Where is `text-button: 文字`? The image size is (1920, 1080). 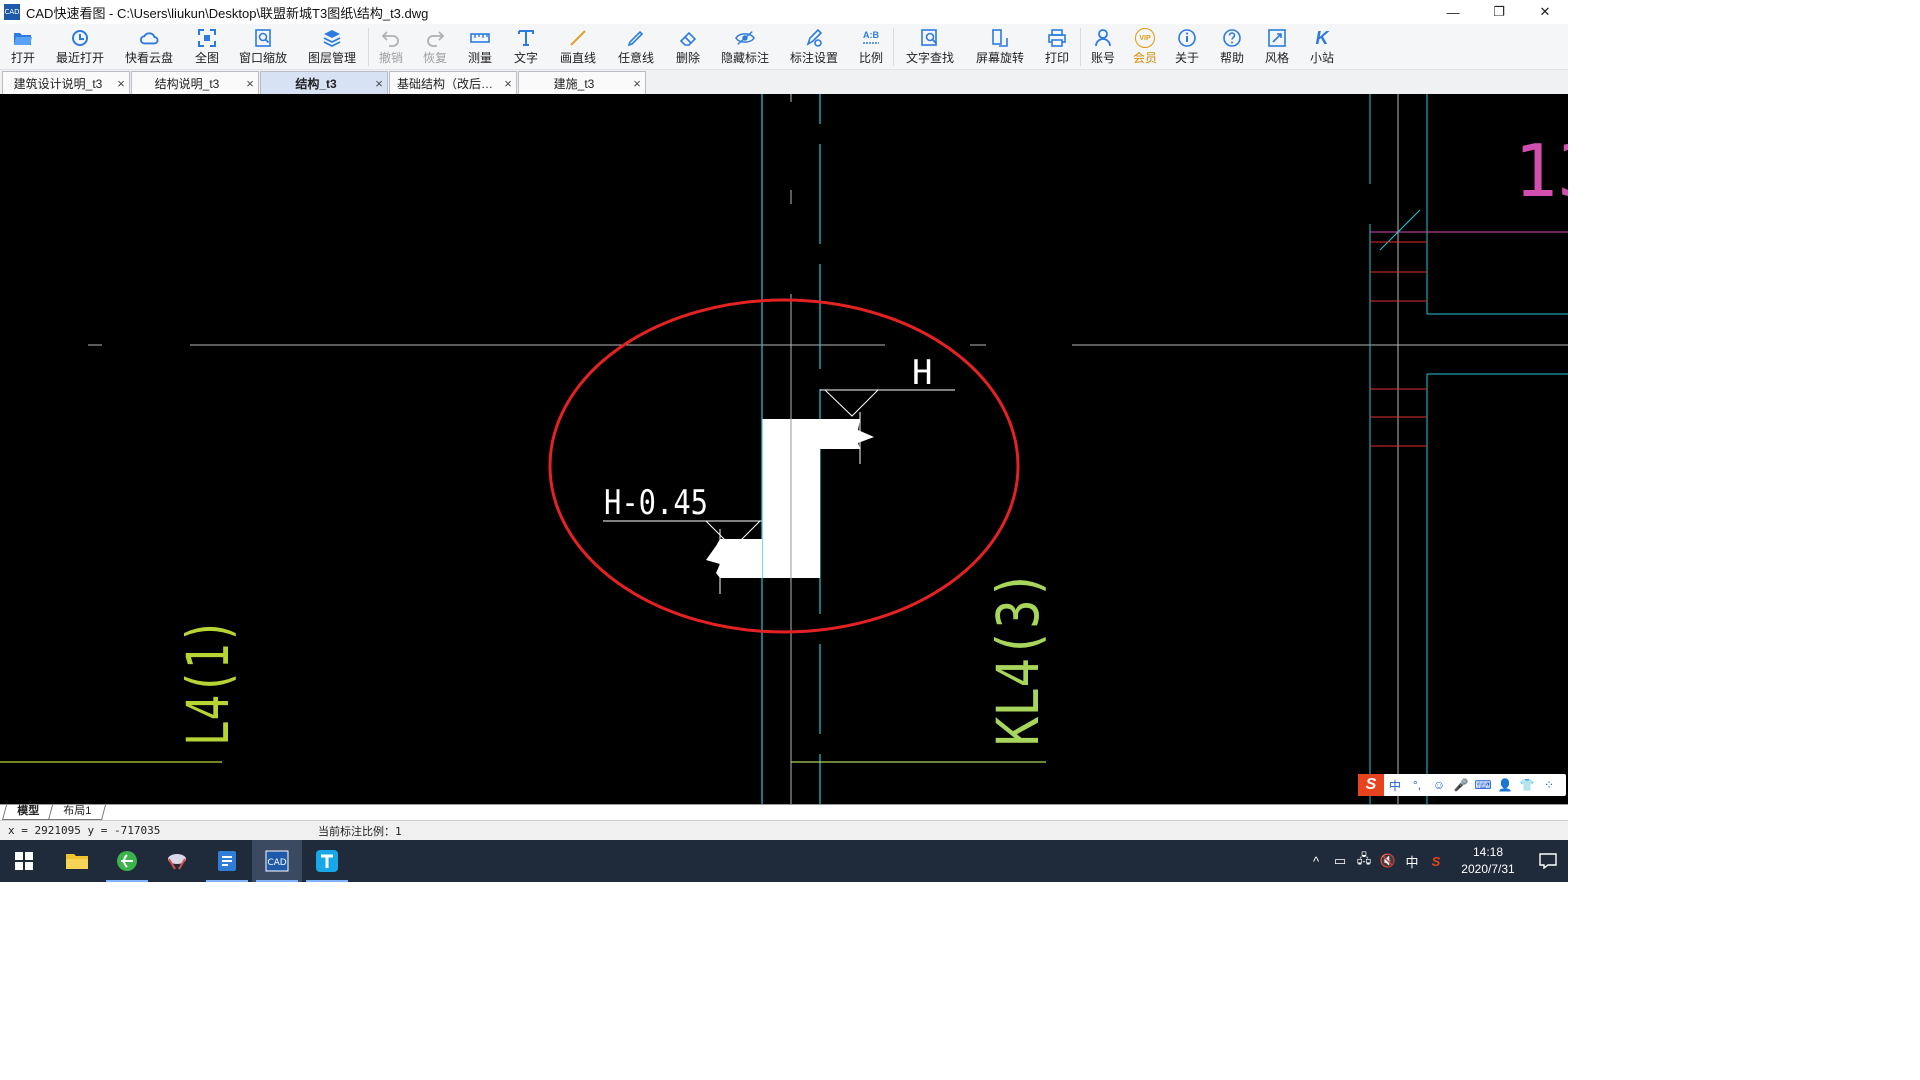 text-button: 文字 is located at coordinates (526, 47).